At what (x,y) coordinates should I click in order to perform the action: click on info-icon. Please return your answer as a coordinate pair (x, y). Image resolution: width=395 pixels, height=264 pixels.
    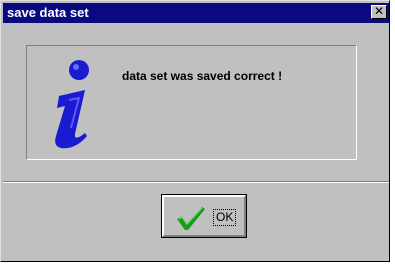
    Looking at the image, I should click on (72, 104).